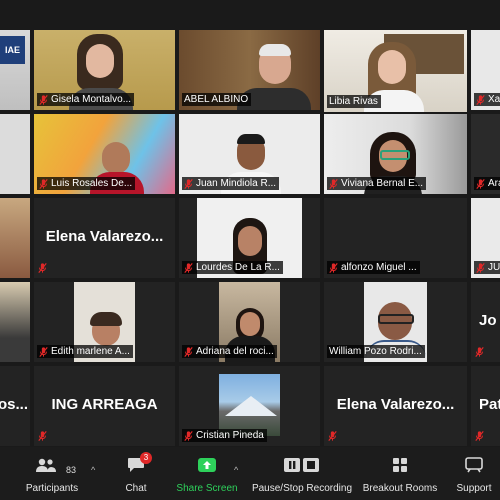  Describe the element at coordinates (474, 488) in the screenshot. I see `support-label: Support` at that location.